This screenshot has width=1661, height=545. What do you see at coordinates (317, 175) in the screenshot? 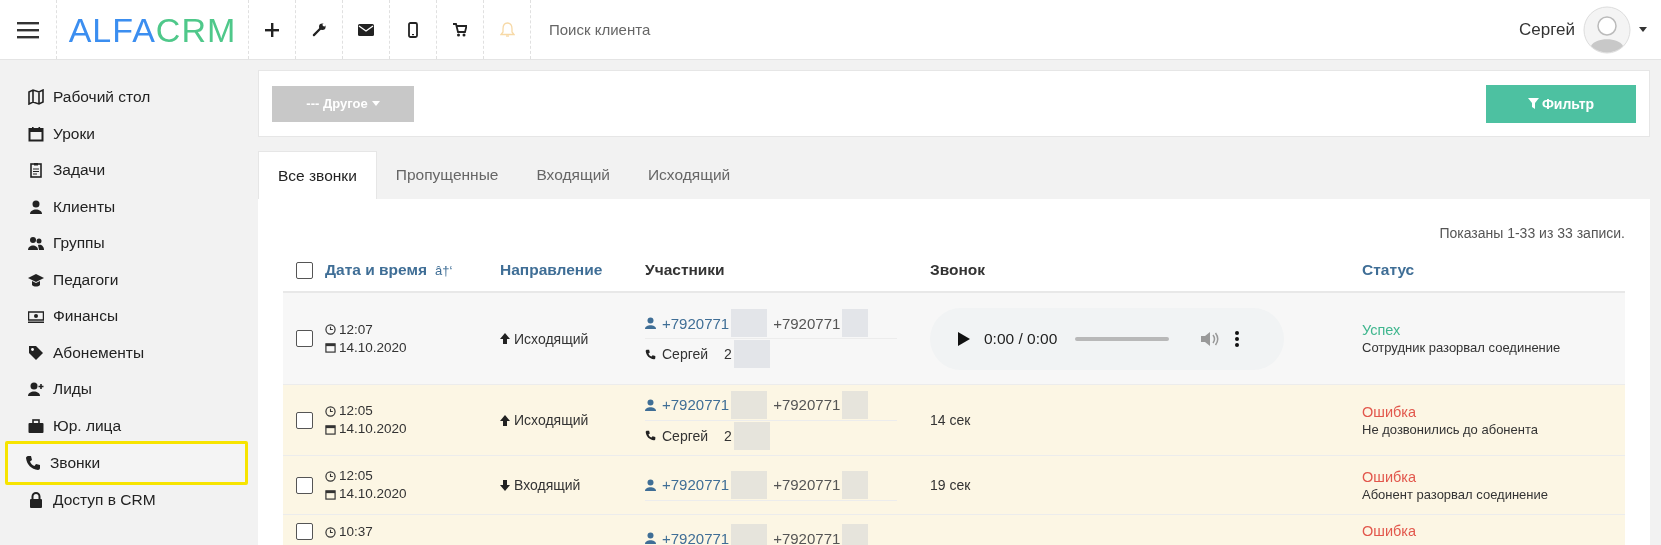
I see `tab: Все звонки` at bounding box center [317, 175].